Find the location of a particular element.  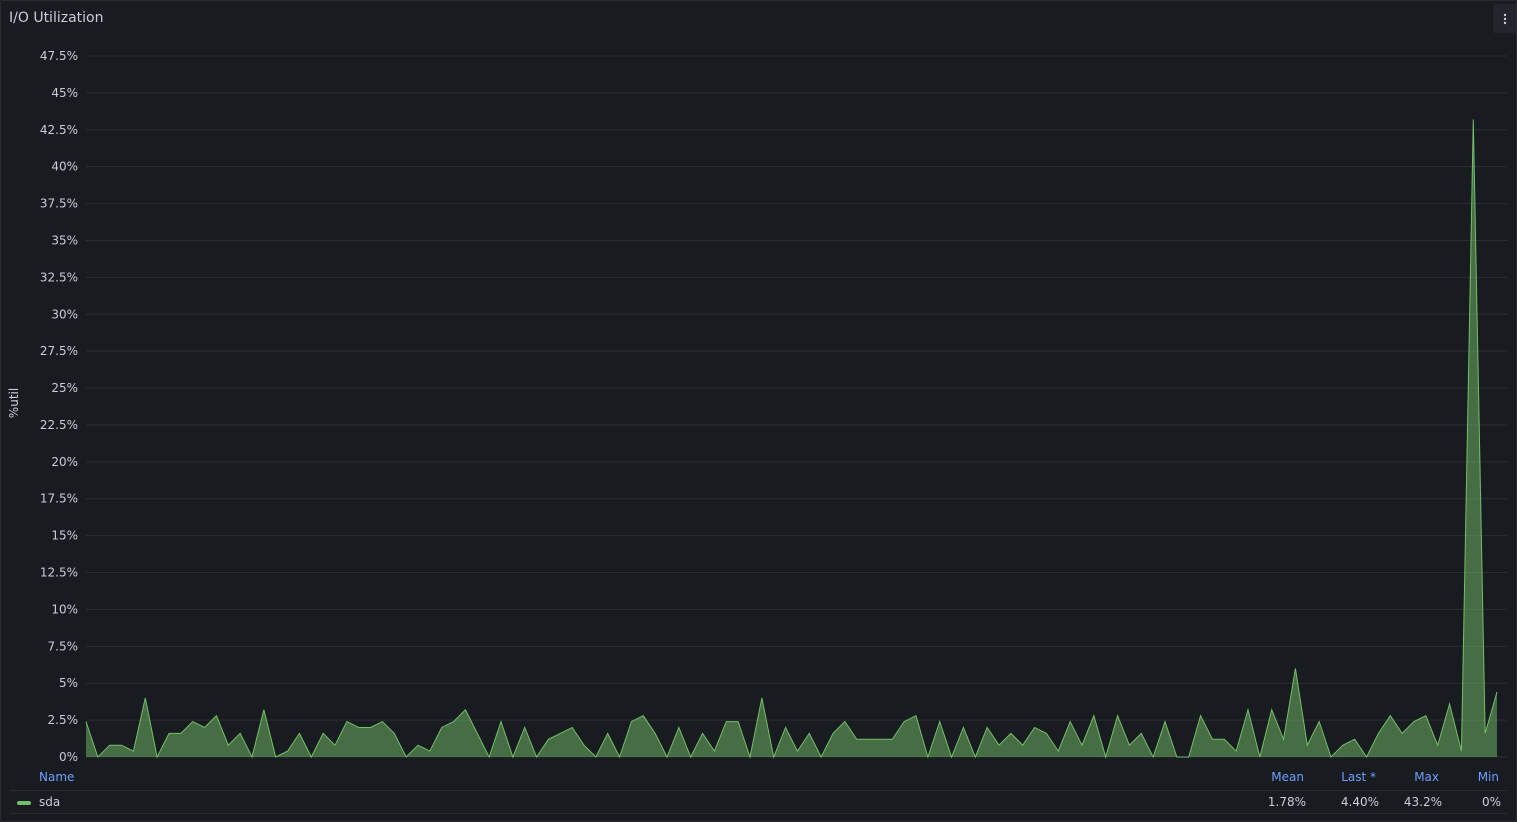

y-tick-label: 17.5% is located at coordinates (59, 499).